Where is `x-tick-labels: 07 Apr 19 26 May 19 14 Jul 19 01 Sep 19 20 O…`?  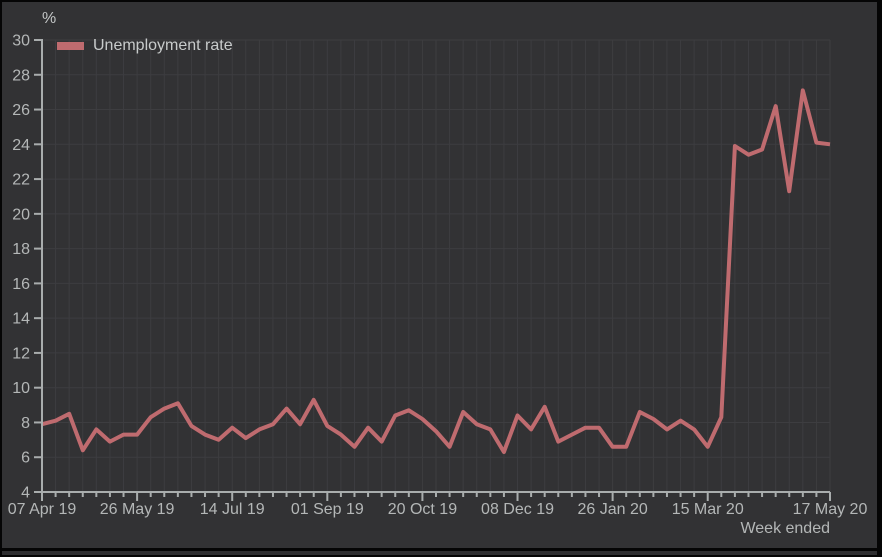
x-tick-labels: 07 Apr 19 26 May 19 14 Jul 19 01 Sep 19 20 O… is located at coordinates (438, 509).